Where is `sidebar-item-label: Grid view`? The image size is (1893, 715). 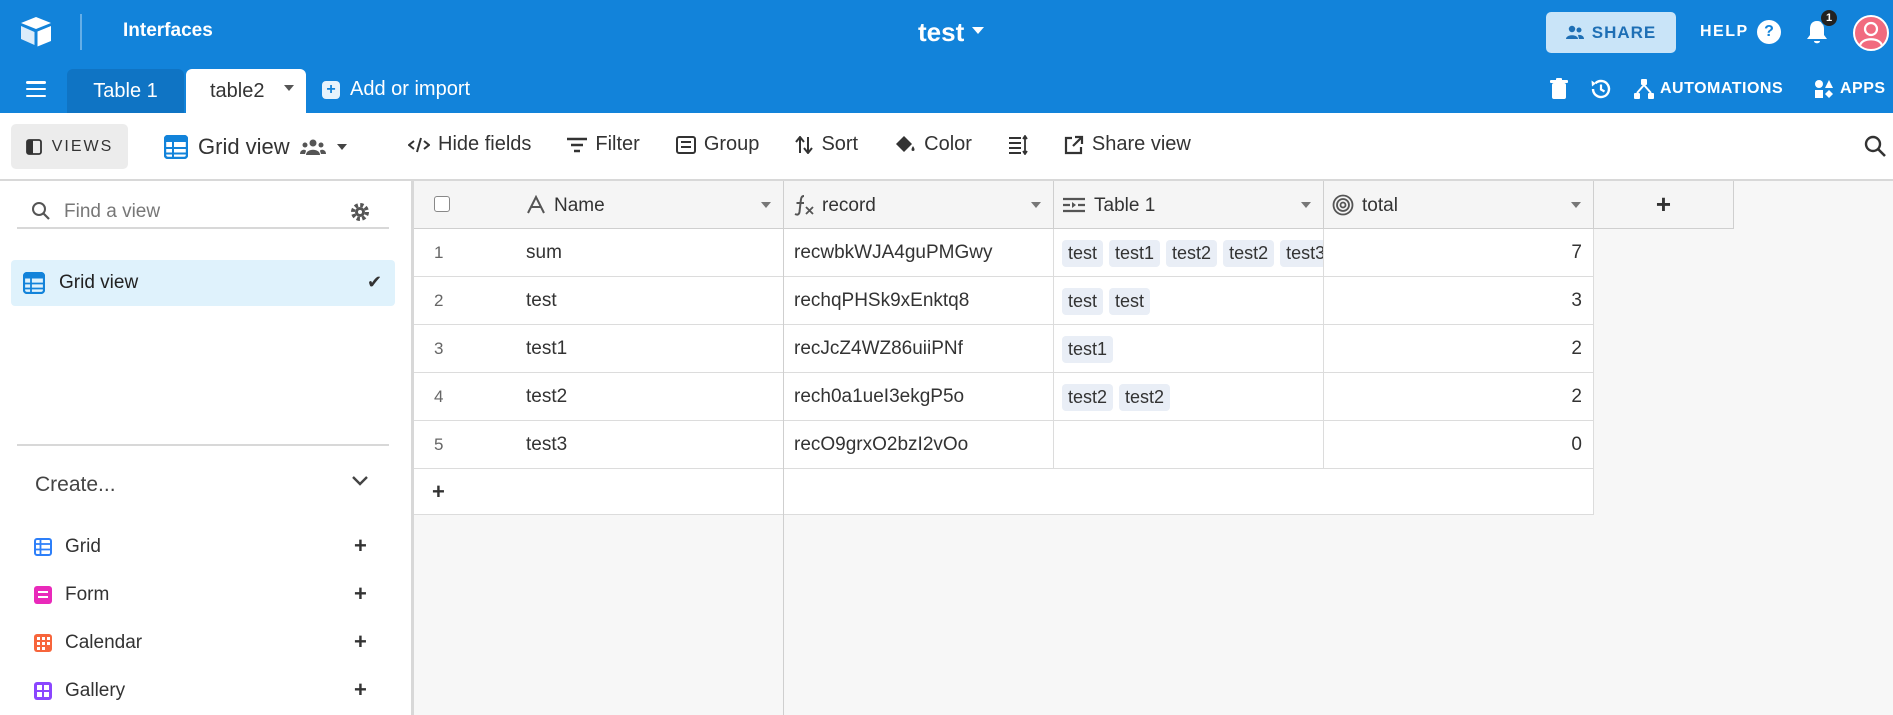 sidebar-item-label: Grid view is located at coordinates (99, 282).